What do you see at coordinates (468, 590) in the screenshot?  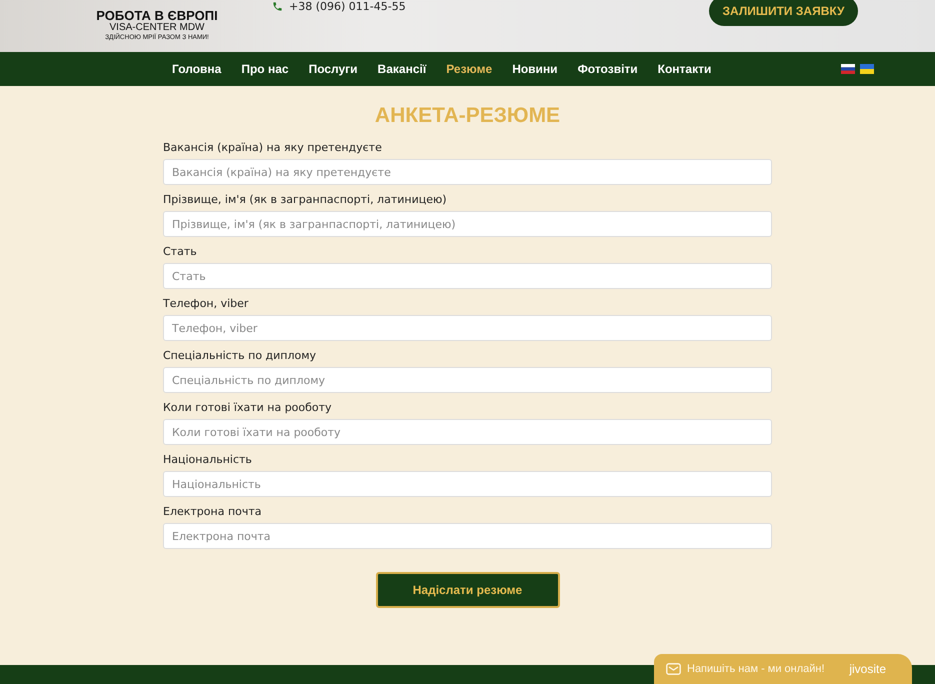 I see `submit-button: Надіслати резюме` at bounding box center [468, 590].